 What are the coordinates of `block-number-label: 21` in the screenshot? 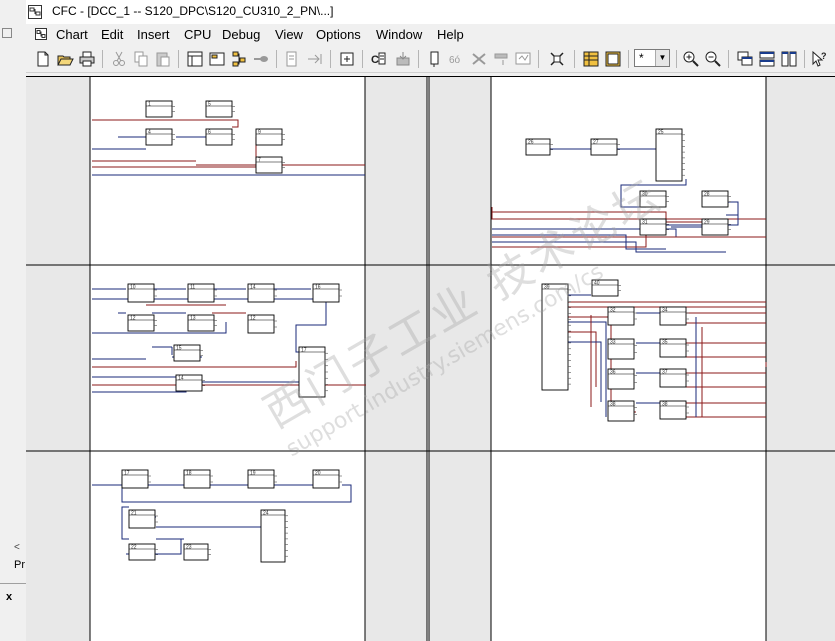 It's located at (134, 514).